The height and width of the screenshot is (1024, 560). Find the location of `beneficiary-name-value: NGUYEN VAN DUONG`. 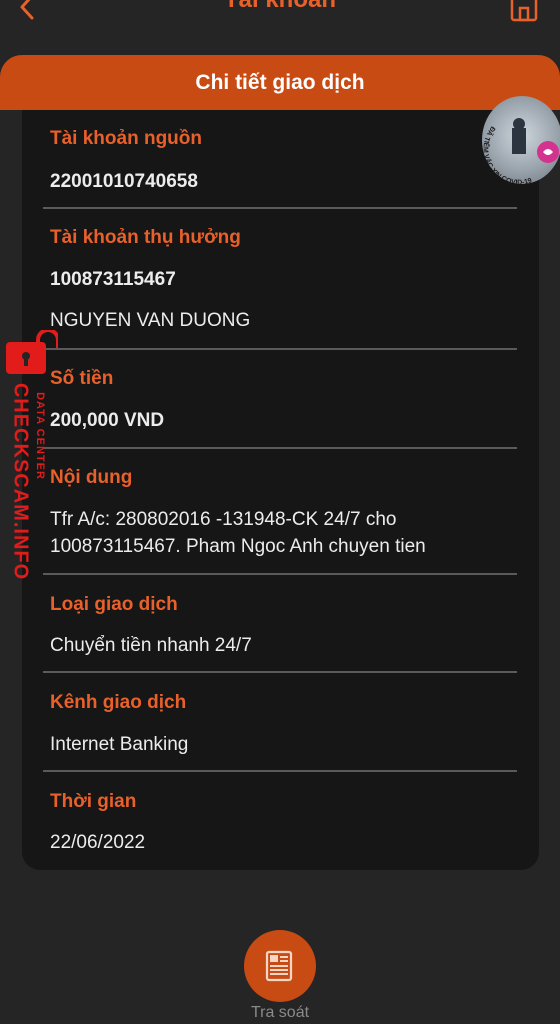

beneficiary-name-value: NGUYEN VAN DUONG is located at coordinates (150, 320).